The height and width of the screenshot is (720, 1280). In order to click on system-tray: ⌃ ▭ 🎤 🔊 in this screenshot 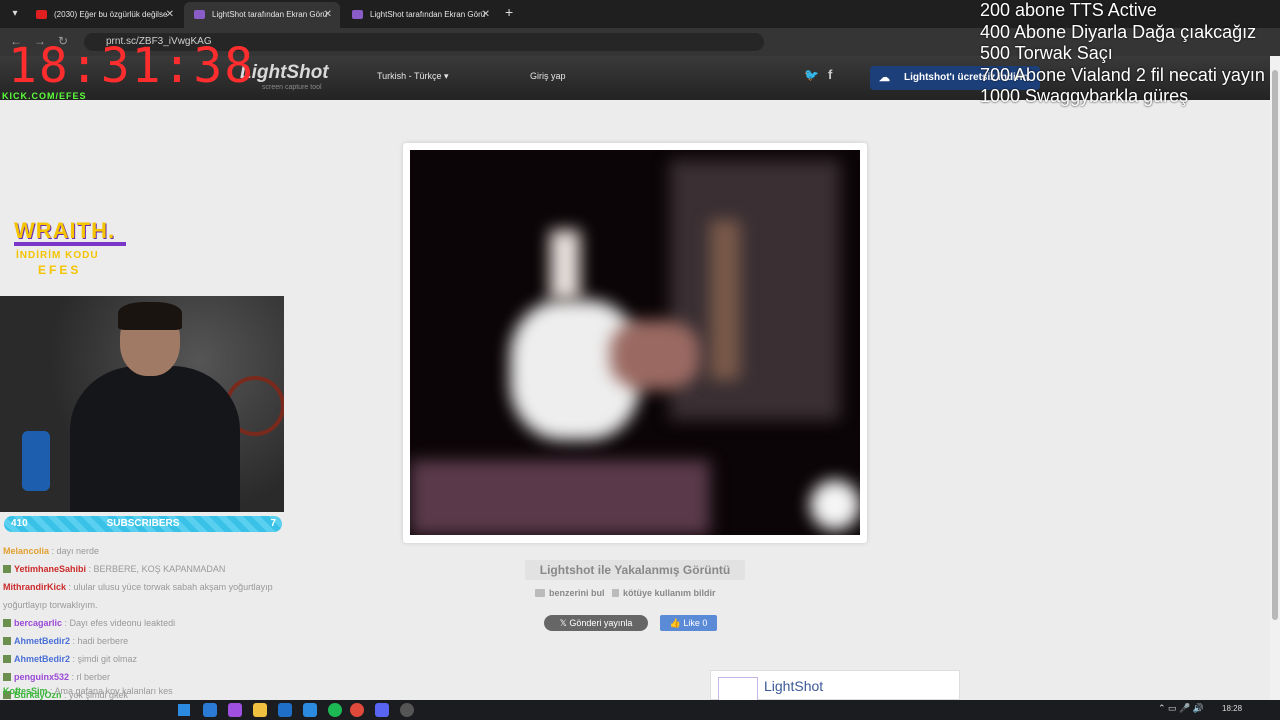, I will do `click(1181, 708)`.